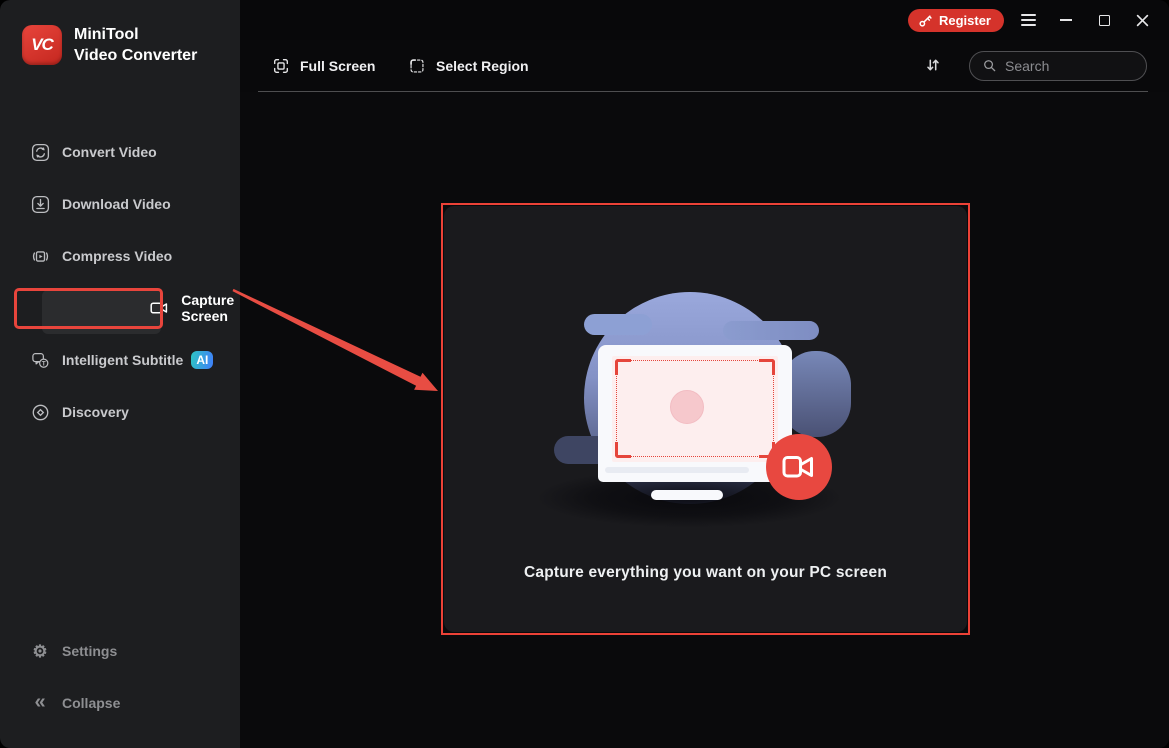 The height and width of the screenshot is (748, 1169). What do you see at coordinates (417, 66) in the screenshot?
I see `select-region-icon` at bounding box center [417, 66].